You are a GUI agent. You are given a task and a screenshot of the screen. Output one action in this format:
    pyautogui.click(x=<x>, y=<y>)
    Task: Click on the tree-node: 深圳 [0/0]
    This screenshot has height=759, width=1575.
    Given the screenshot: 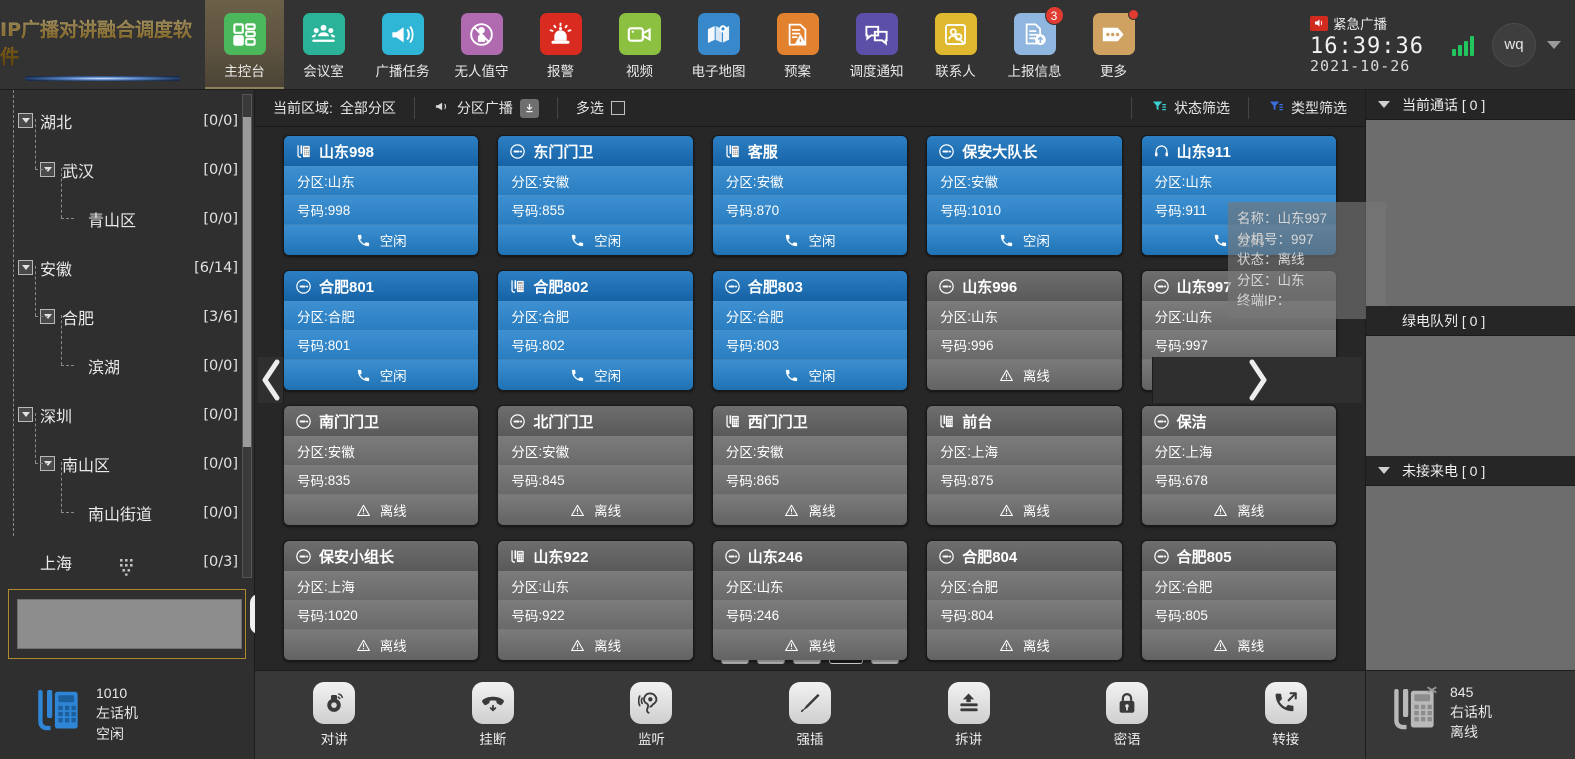 What is the action you would take?
    pyautogui.click(x=132, y=414)
    